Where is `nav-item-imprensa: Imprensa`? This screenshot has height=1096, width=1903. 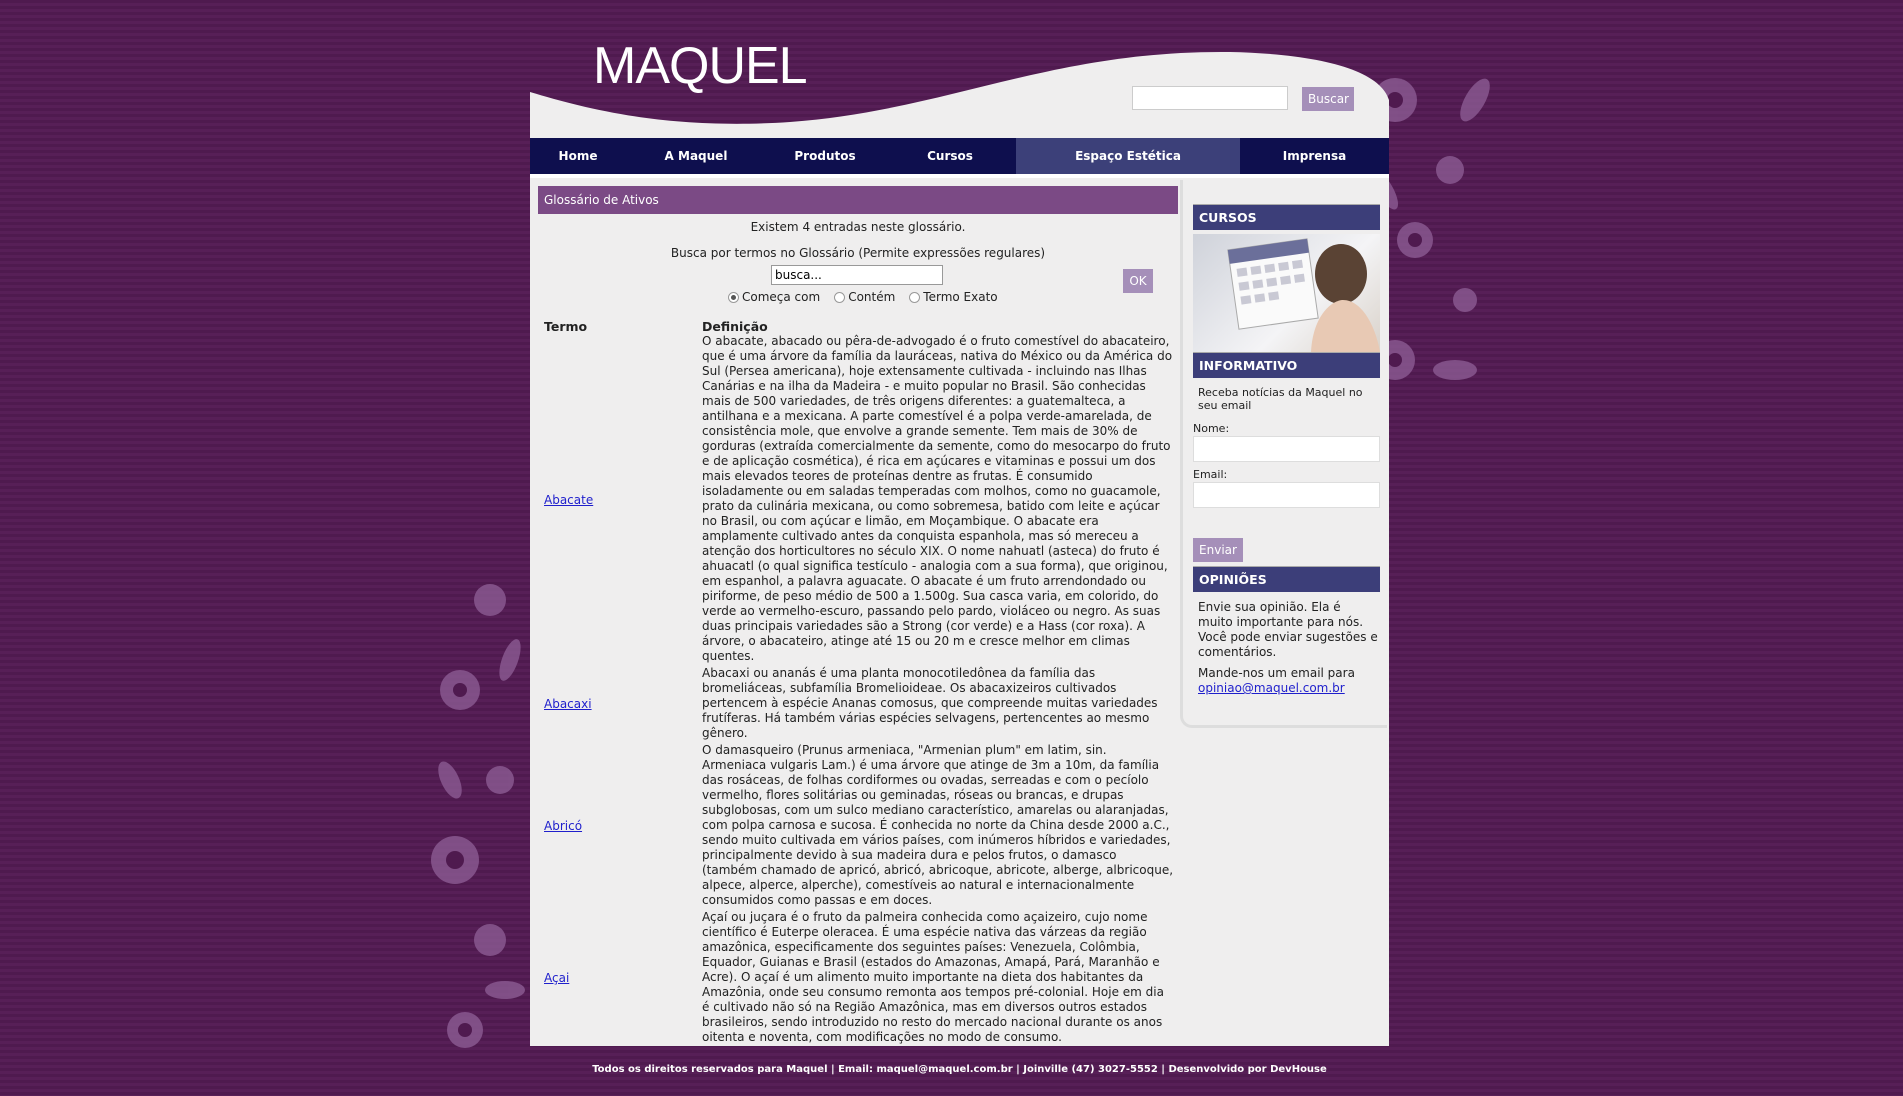 nav-item-imprensa: Imprensa is located at coordinates (1314, 156).